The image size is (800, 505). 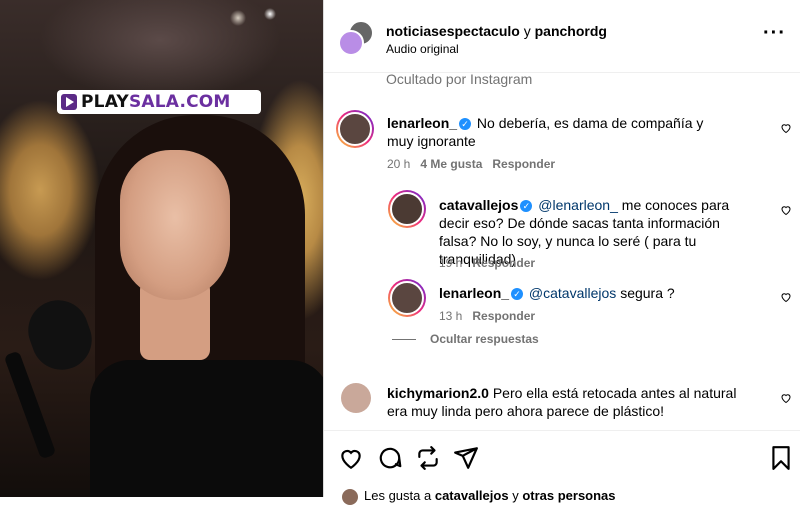 What do you see at coordinates (451, 316) in the screenshot?
I see `comment-time: 13 h` at bounding box center [451, 316].